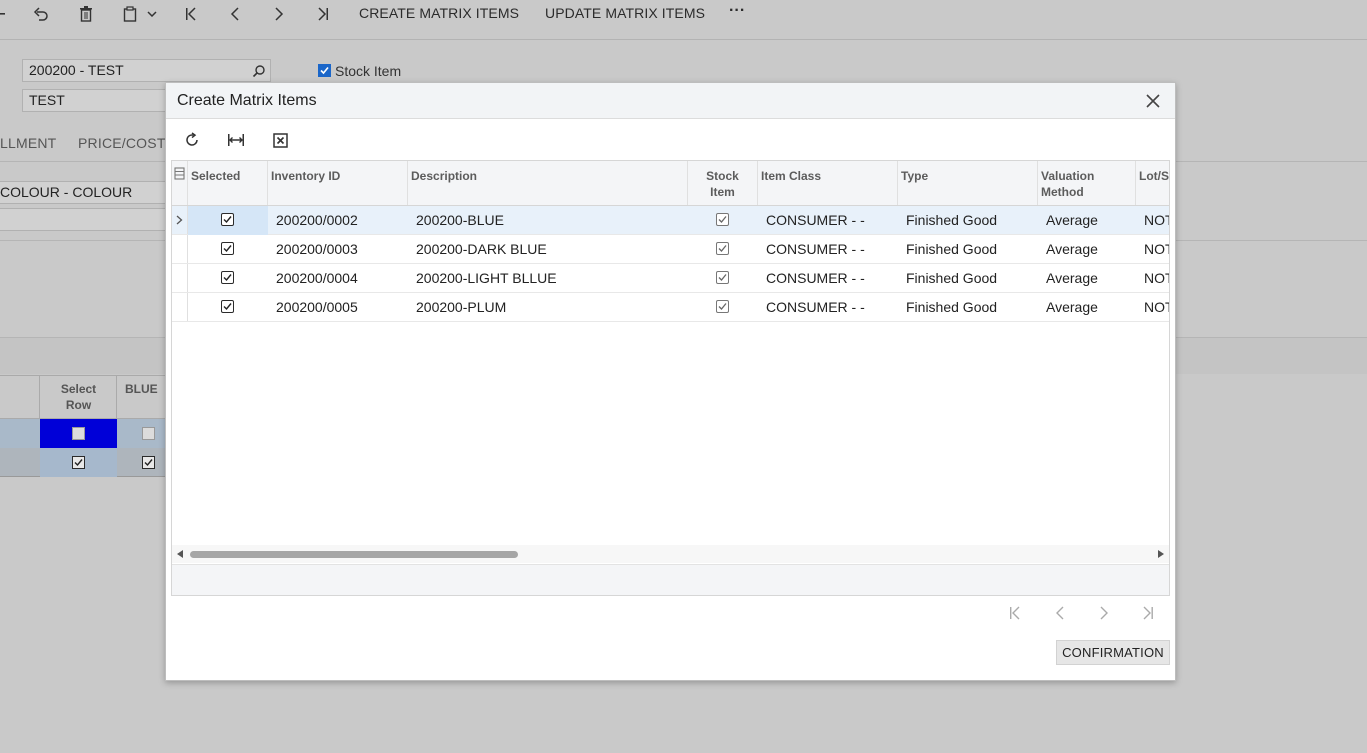 This screenshot has height=753, width=1367. What do you see at coordinates (279, 14) in the screenshot?
I see `next-record-icon` at bounding box center [279, 14].